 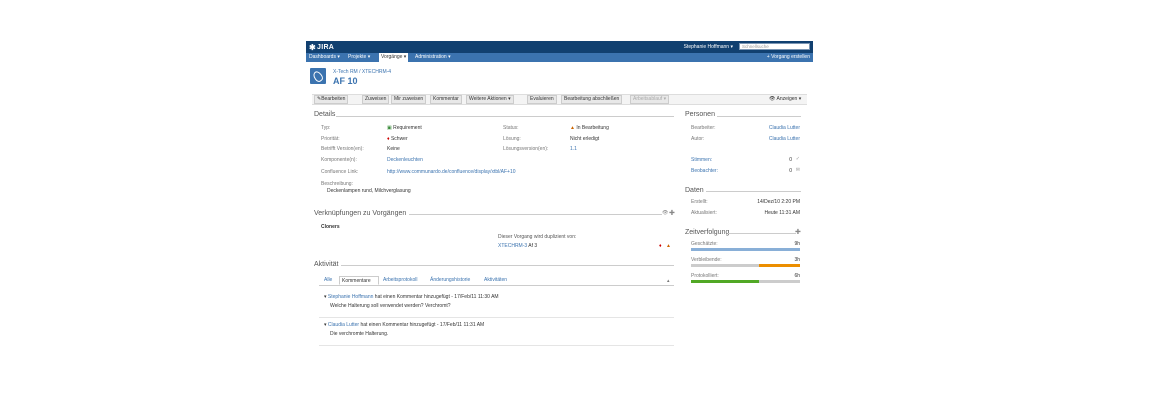 I want to click on linked-status-icon: ▲, so click(x=668, y=246).